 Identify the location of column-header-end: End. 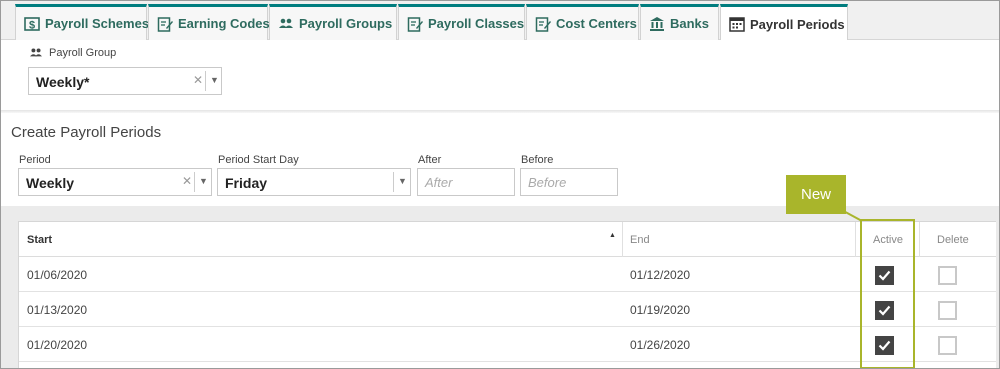
(640, 240).